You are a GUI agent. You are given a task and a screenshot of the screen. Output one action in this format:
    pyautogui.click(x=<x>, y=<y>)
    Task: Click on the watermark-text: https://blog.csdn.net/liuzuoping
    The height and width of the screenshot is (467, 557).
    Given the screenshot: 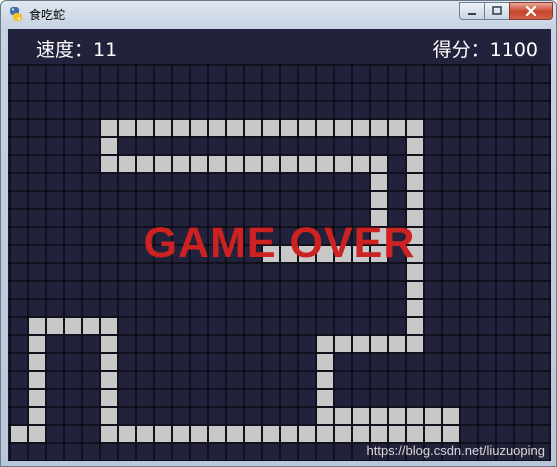 What is the action you would take?
    pyautogui.click(x=455, y=450)
    